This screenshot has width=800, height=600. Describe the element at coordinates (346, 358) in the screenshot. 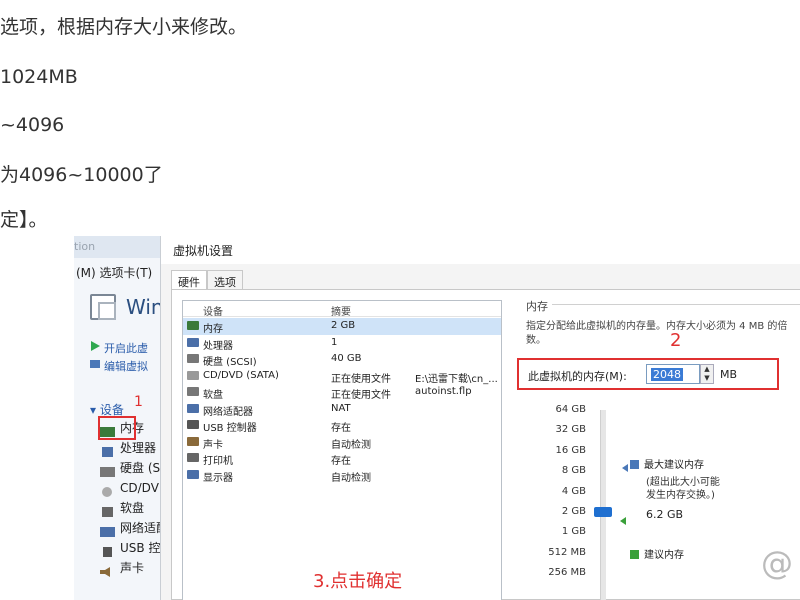

I see `device-summary: 40 GB` at that location.